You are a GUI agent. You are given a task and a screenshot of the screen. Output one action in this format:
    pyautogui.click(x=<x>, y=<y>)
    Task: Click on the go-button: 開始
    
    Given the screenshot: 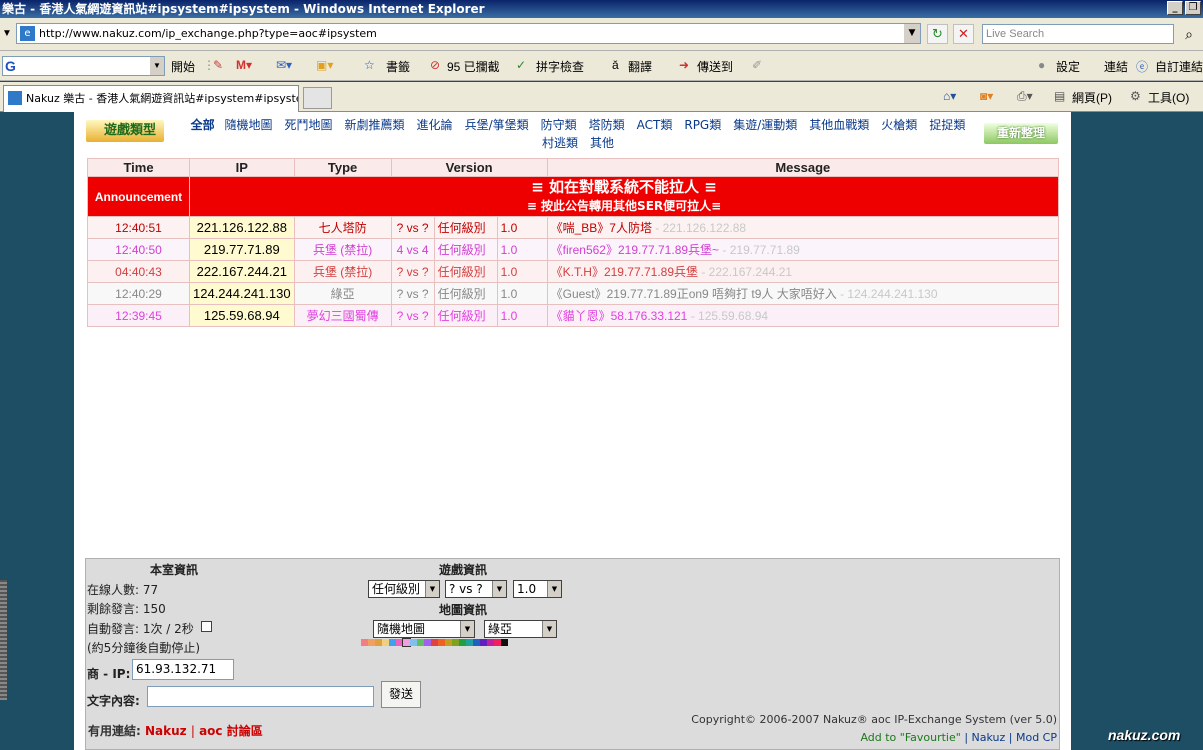 What is the action you would take?
    pyautogui.click(x=183, y=66)
    